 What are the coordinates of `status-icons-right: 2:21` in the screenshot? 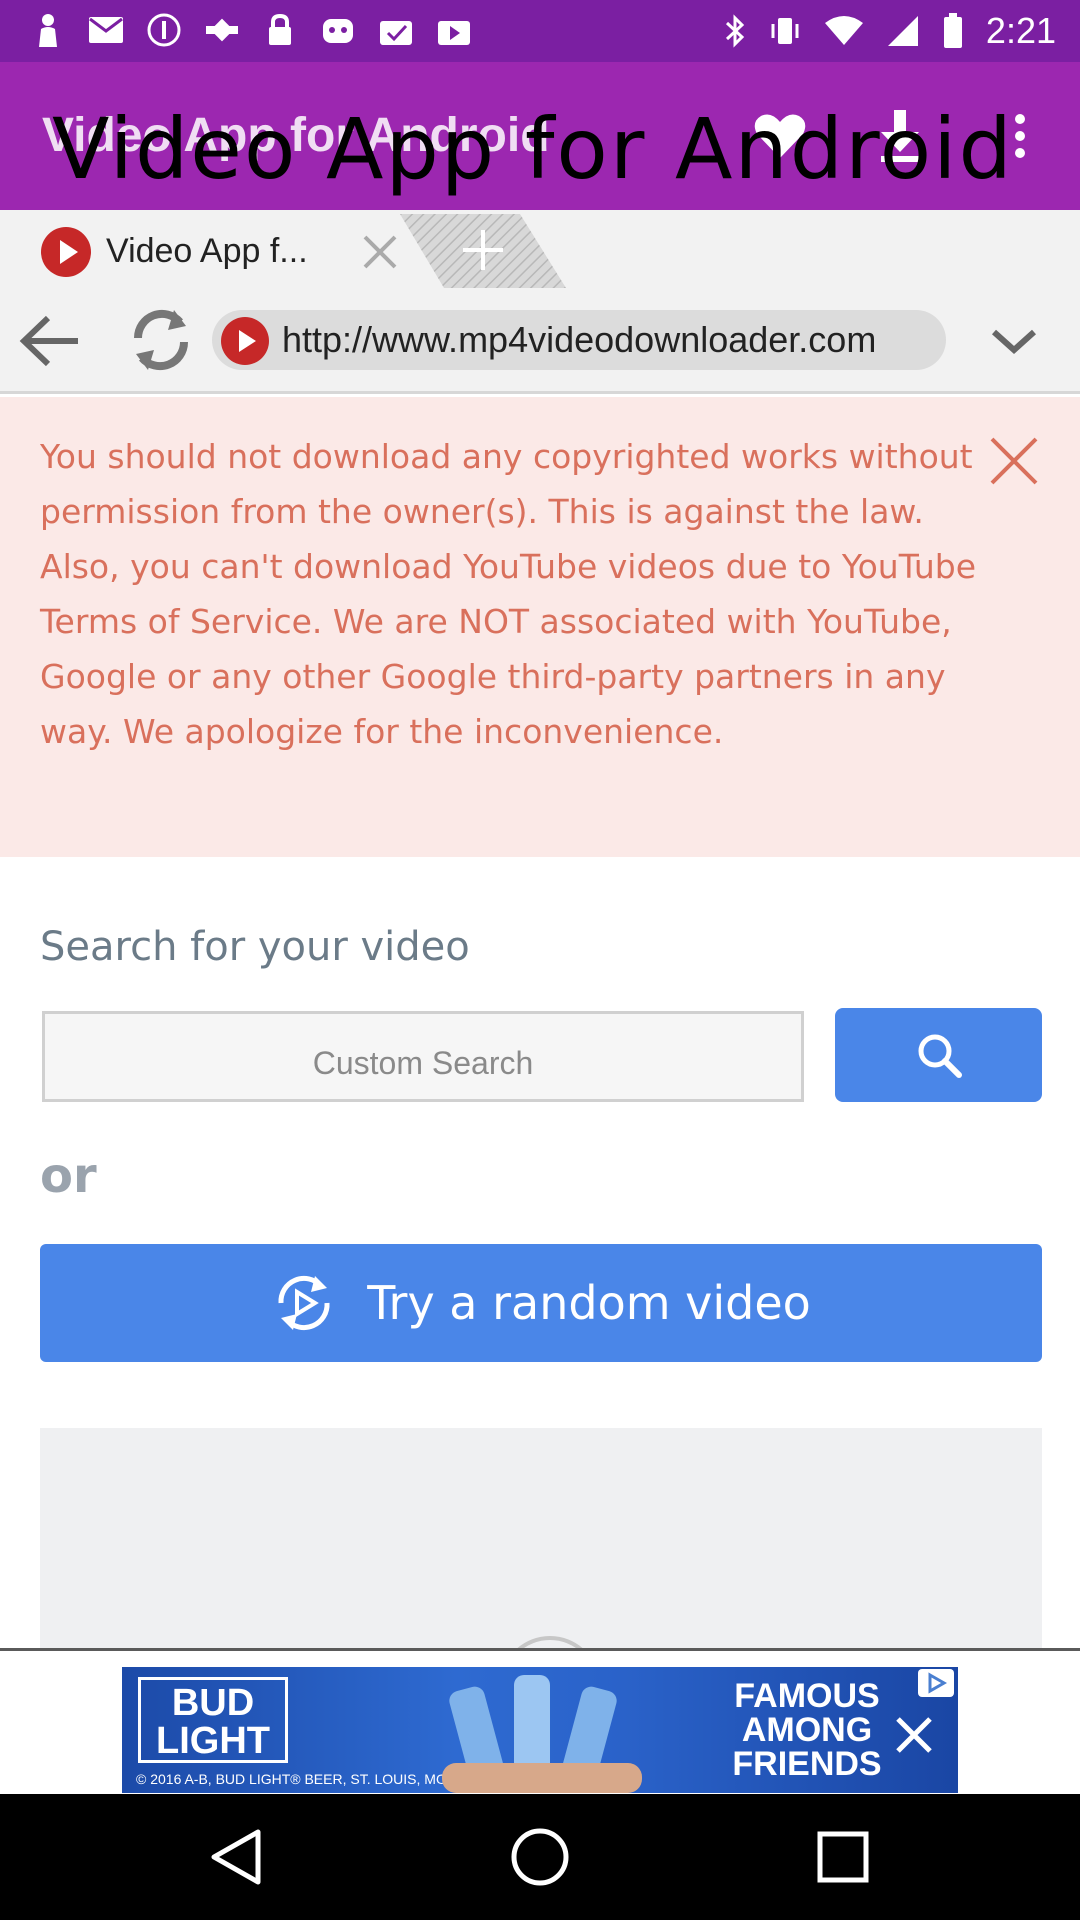 It's located at (890, 31).